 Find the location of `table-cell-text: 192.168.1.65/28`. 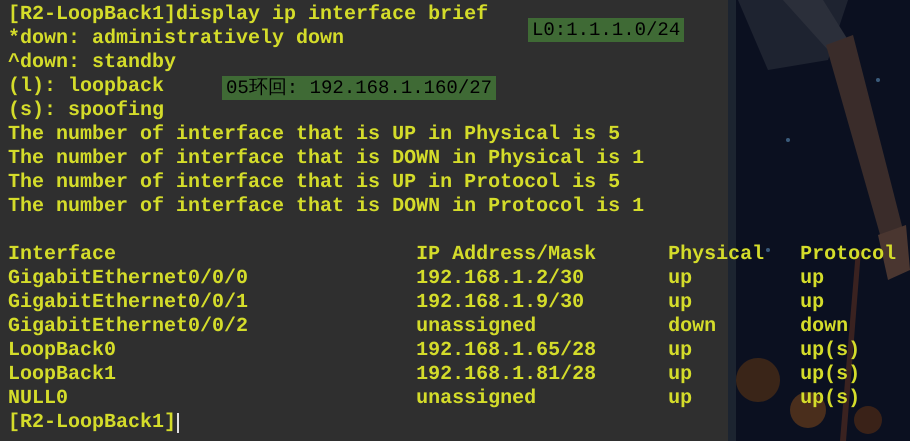

table-cell-text: 192.168.1.65/28 is located at coordinates (507, 351).